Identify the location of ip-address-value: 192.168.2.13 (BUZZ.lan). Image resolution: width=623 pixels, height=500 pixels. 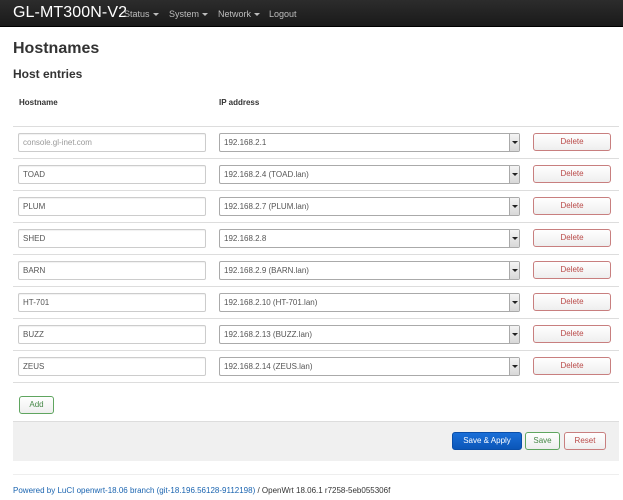
(268, 334).